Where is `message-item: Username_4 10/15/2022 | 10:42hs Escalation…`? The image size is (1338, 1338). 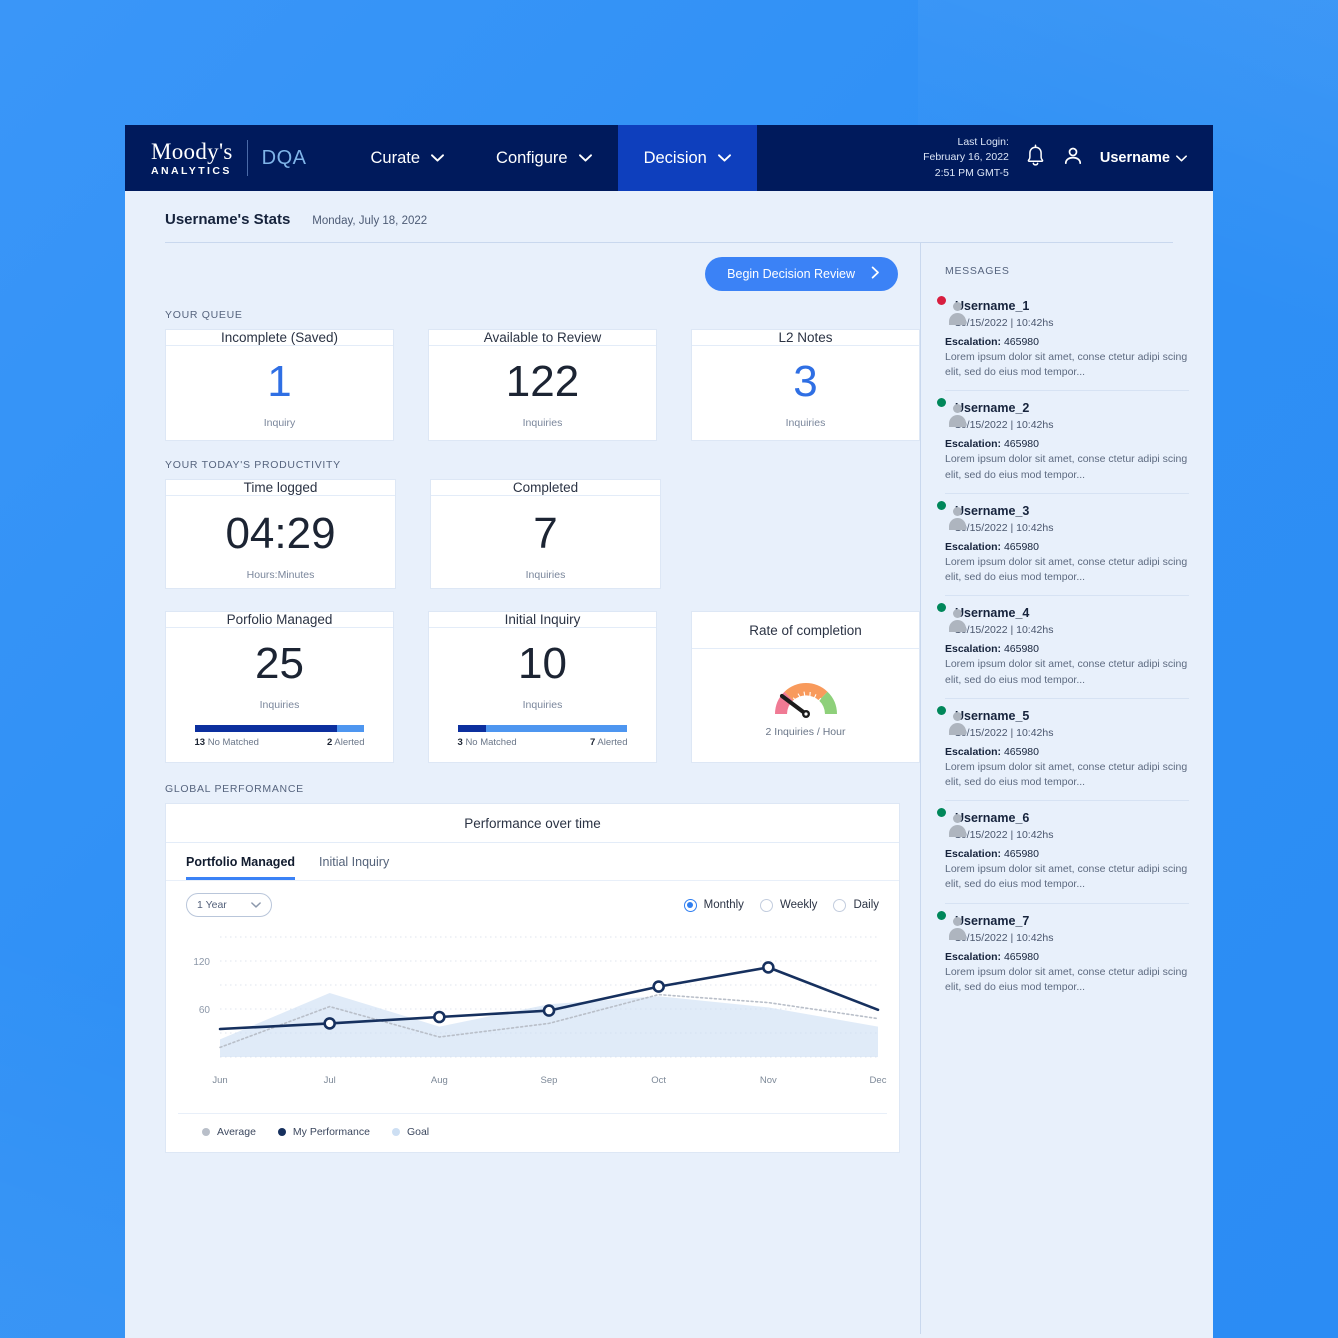 message-item: Username_4 10/15/2022 | 10:42hs Escalation… is located at coordinates (1063, 647).